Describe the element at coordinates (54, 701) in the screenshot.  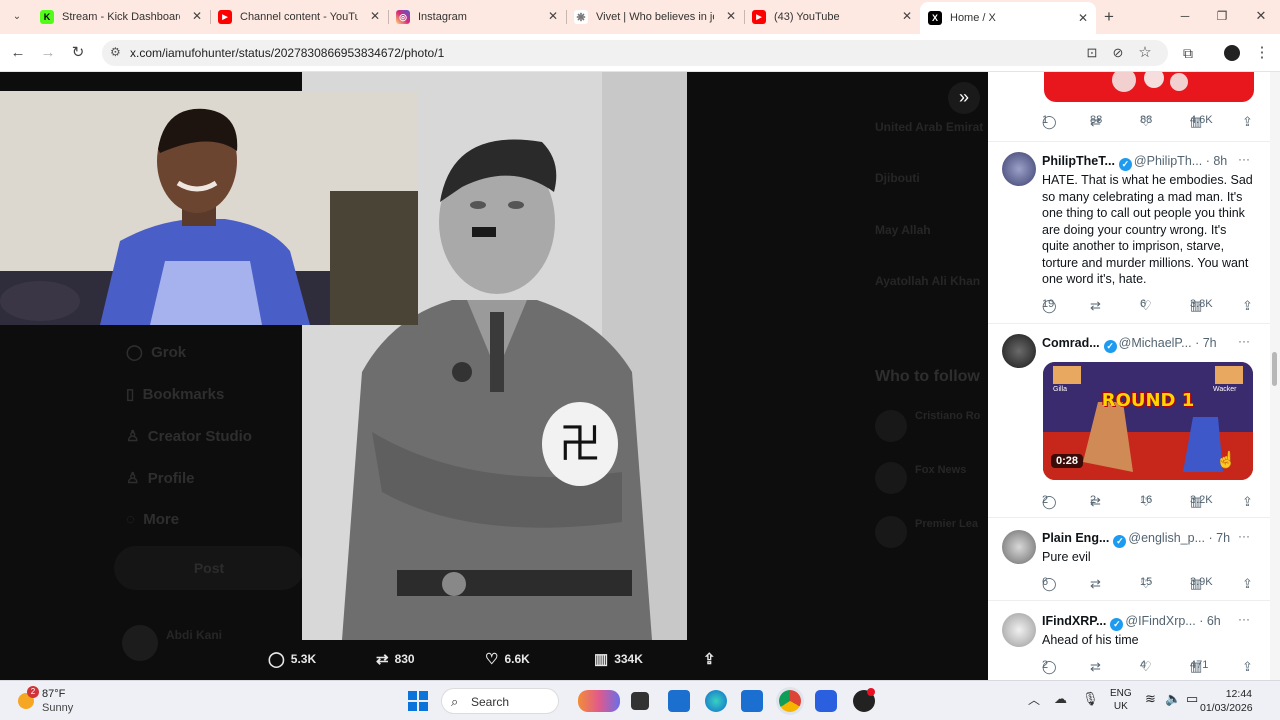
I see `weather-widget: 2 87°F Sunny` at that location.